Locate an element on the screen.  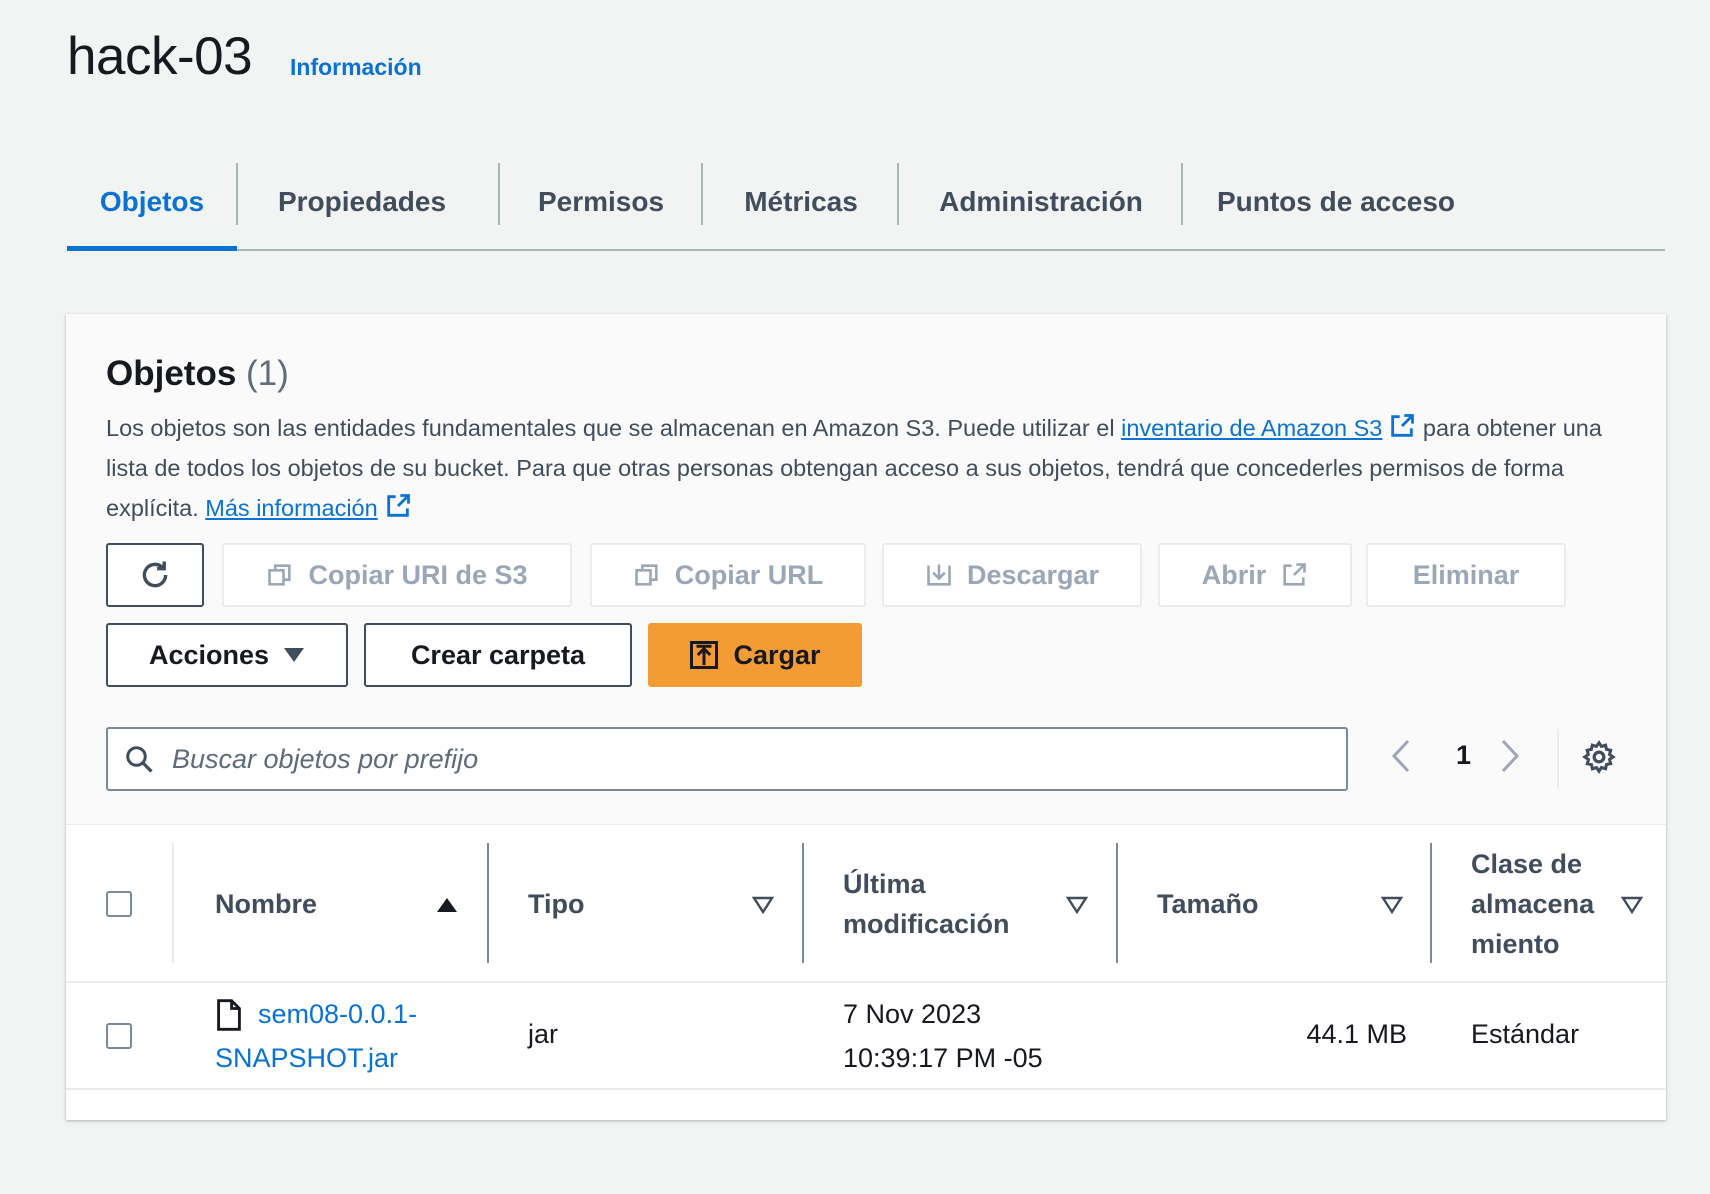
open-label: Abrir is located at coordinates (1234, 574).